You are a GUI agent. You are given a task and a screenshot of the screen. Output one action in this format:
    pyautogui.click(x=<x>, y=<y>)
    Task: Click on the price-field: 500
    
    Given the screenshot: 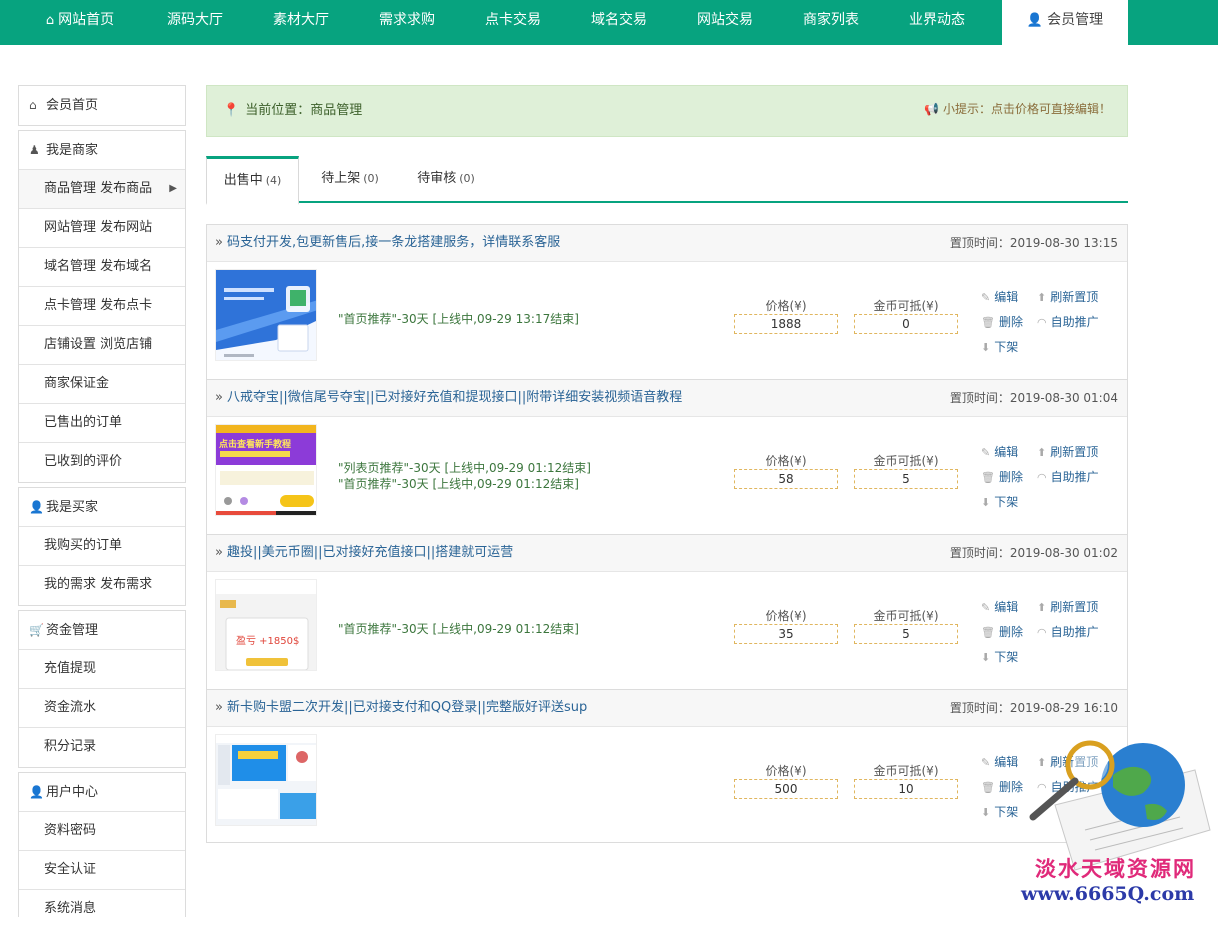 What is the action you would take?
    pyautogui.click(x=786, y=789)
    